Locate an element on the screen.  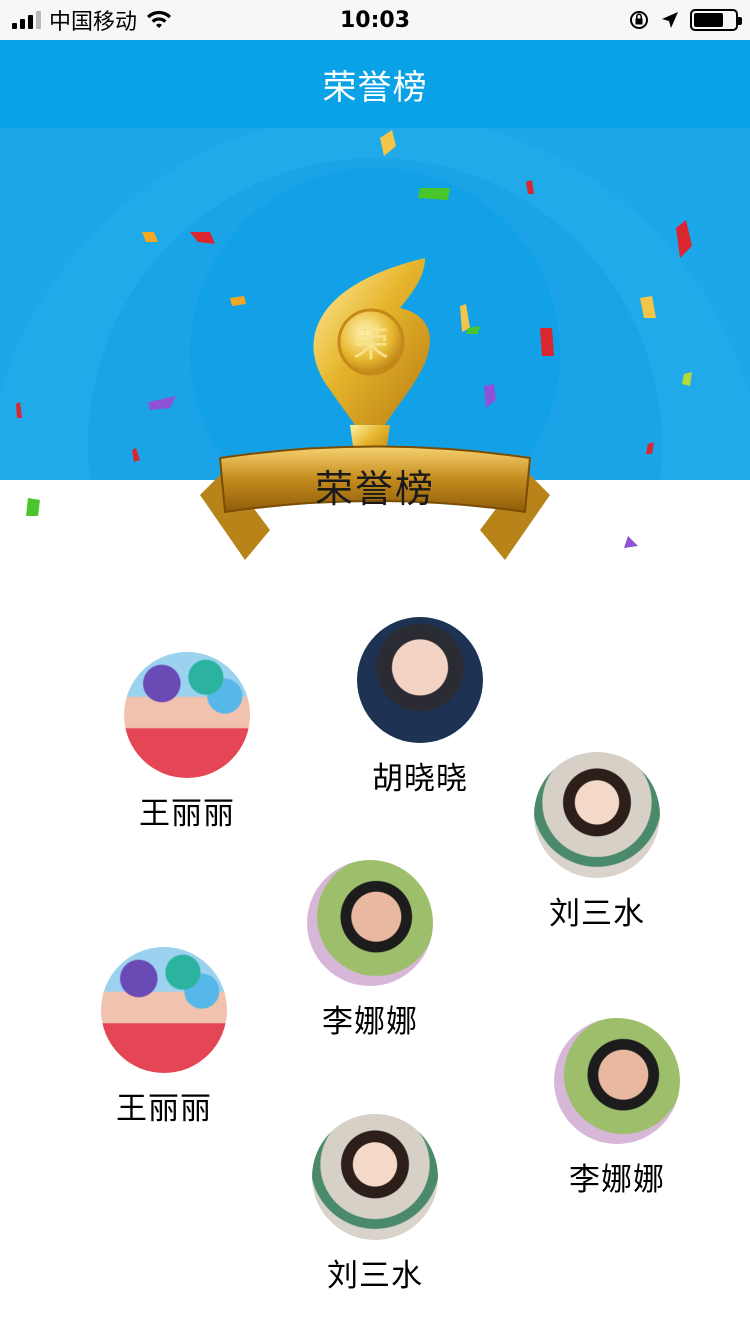
carrier-label: 中国移动 is located at coordinates (93, 22).